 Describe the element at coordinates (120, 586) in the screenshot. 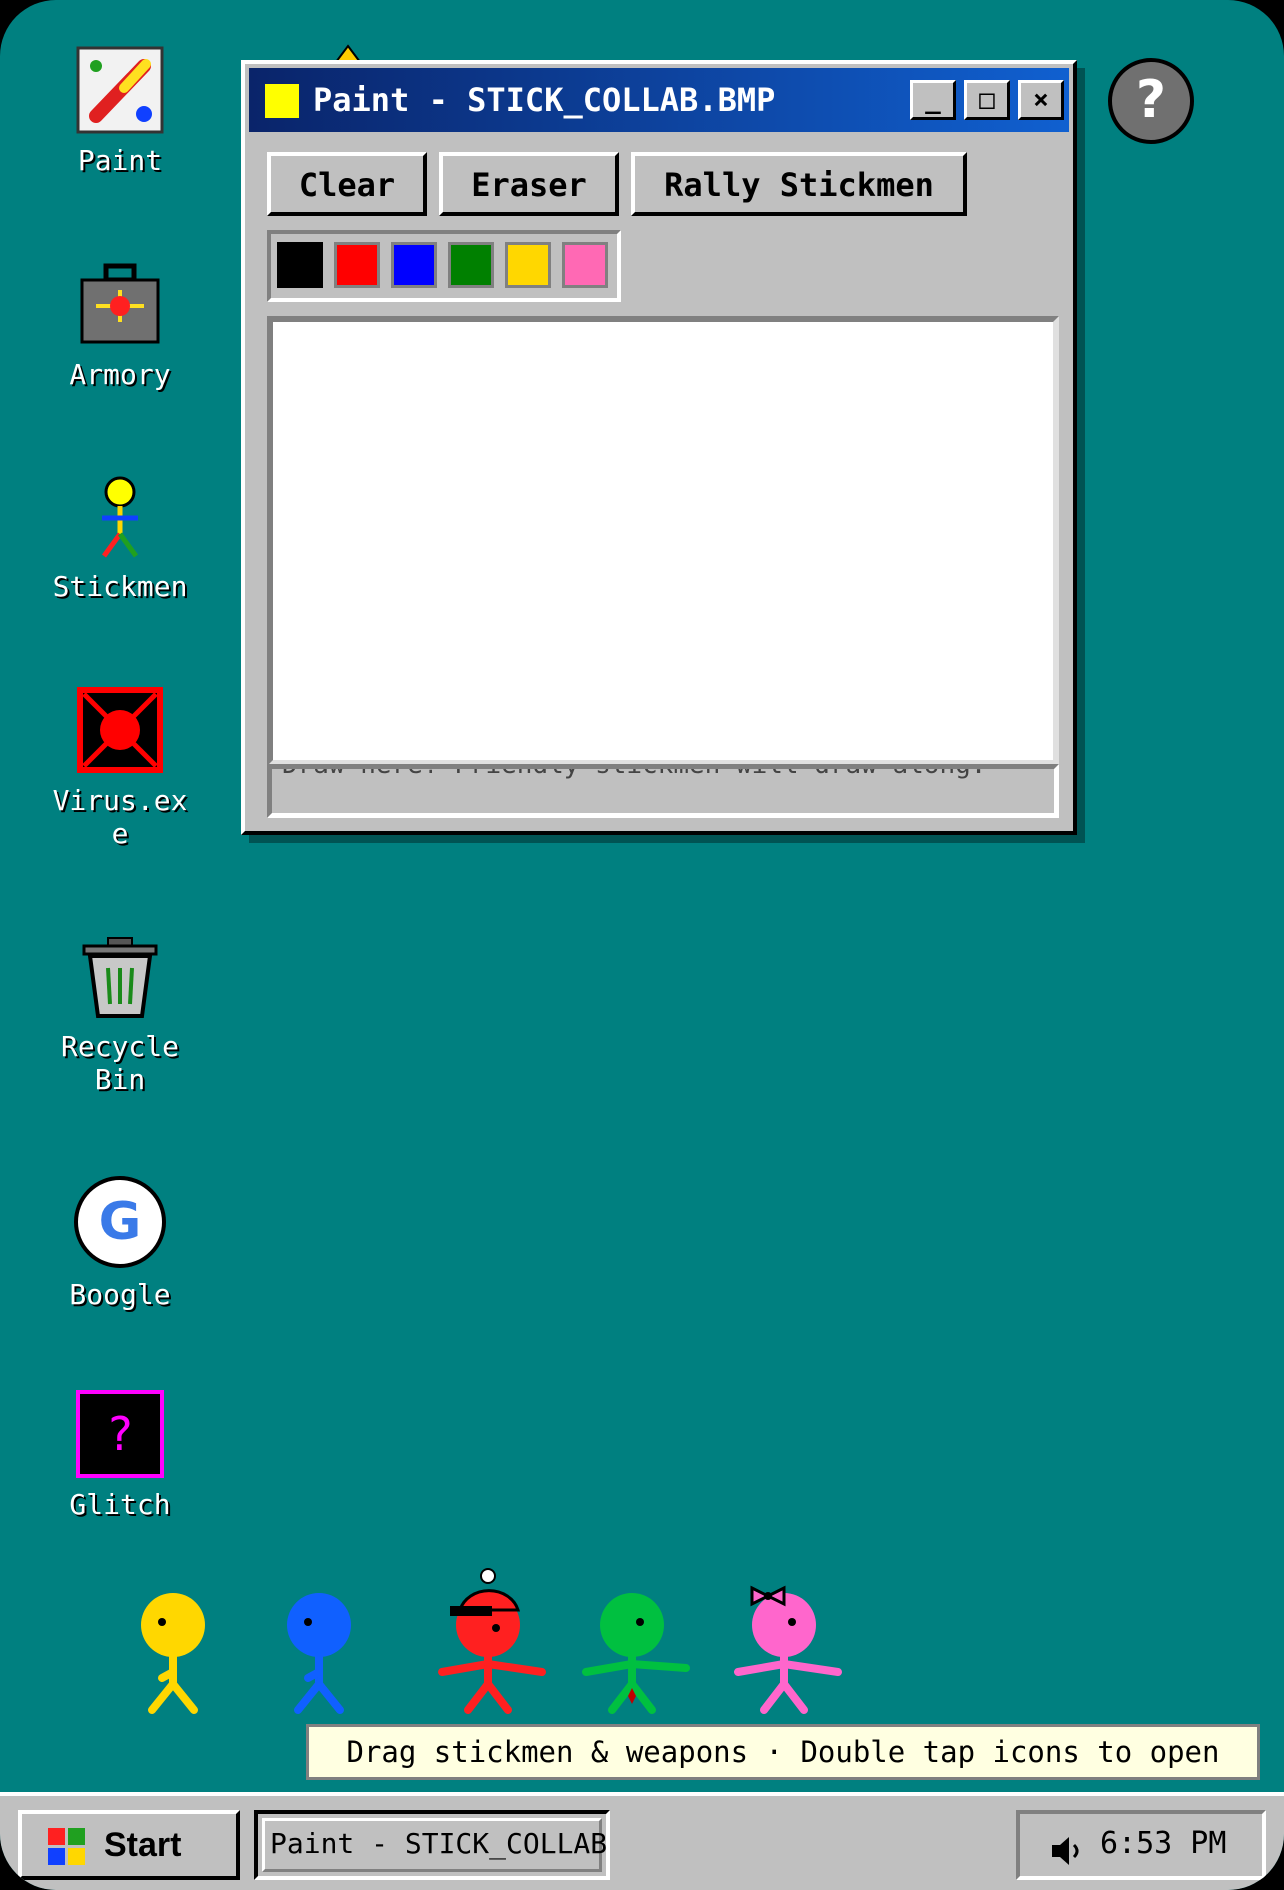

I see `desktop-icon-label: Stickmen` at that location.